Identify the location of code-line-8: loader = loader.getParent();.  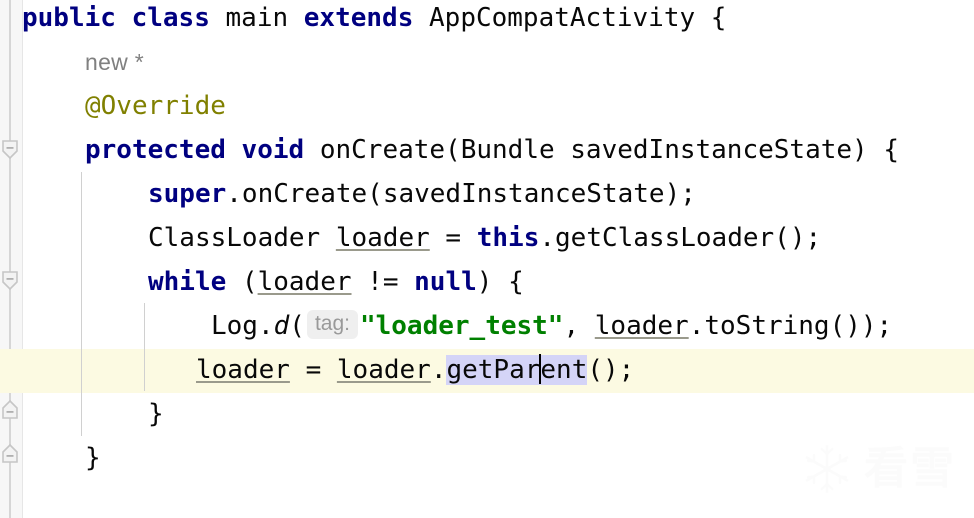
(415, 370).